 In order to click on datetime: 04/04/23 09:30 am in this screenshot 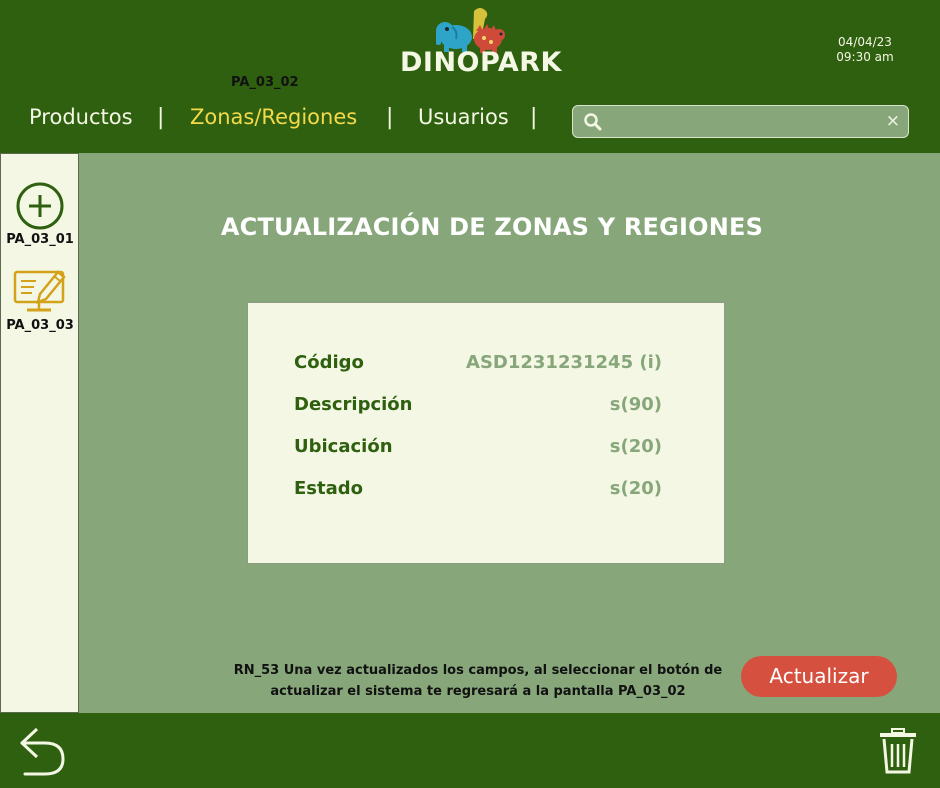, I will do `click(865, 50)`.